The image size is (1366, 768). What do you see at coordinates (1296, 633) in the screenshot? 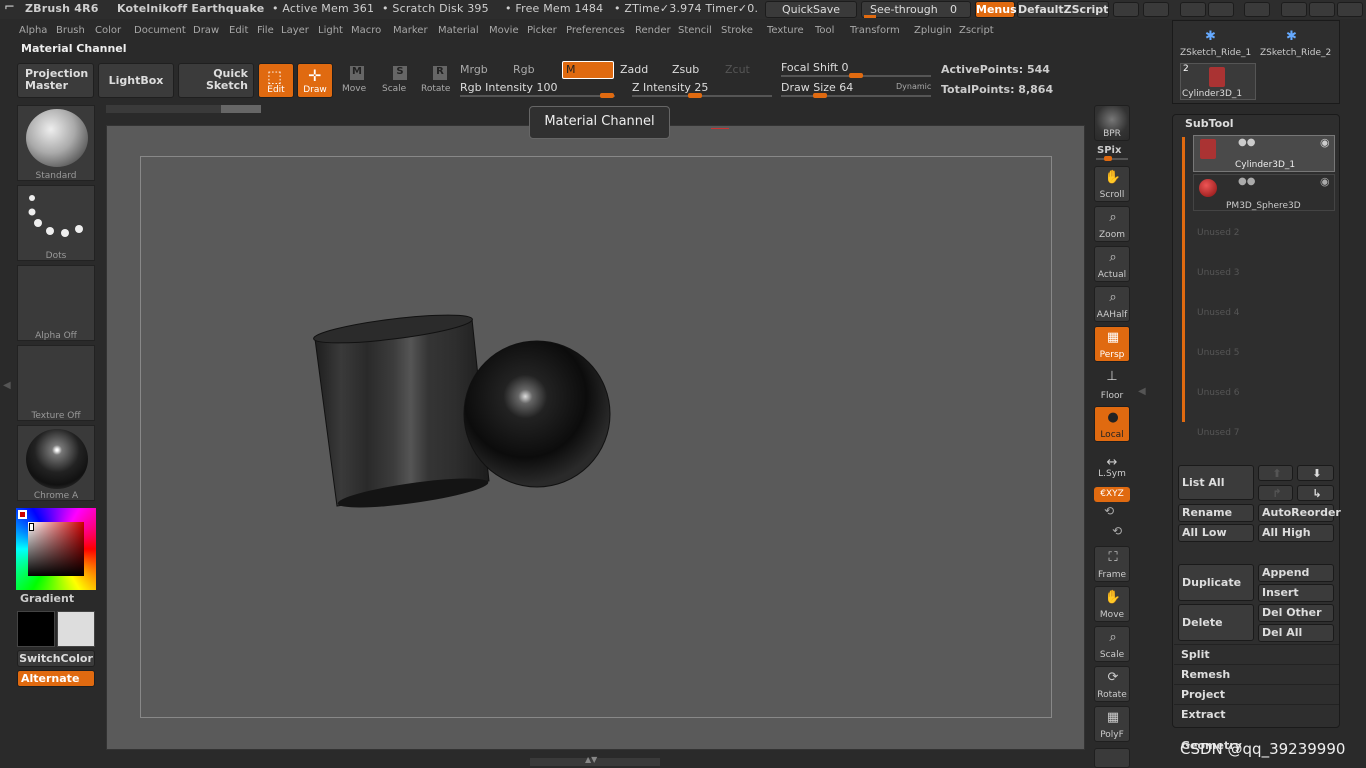
I see `del-all-button: Del All` at bounding box center [1296, 633].